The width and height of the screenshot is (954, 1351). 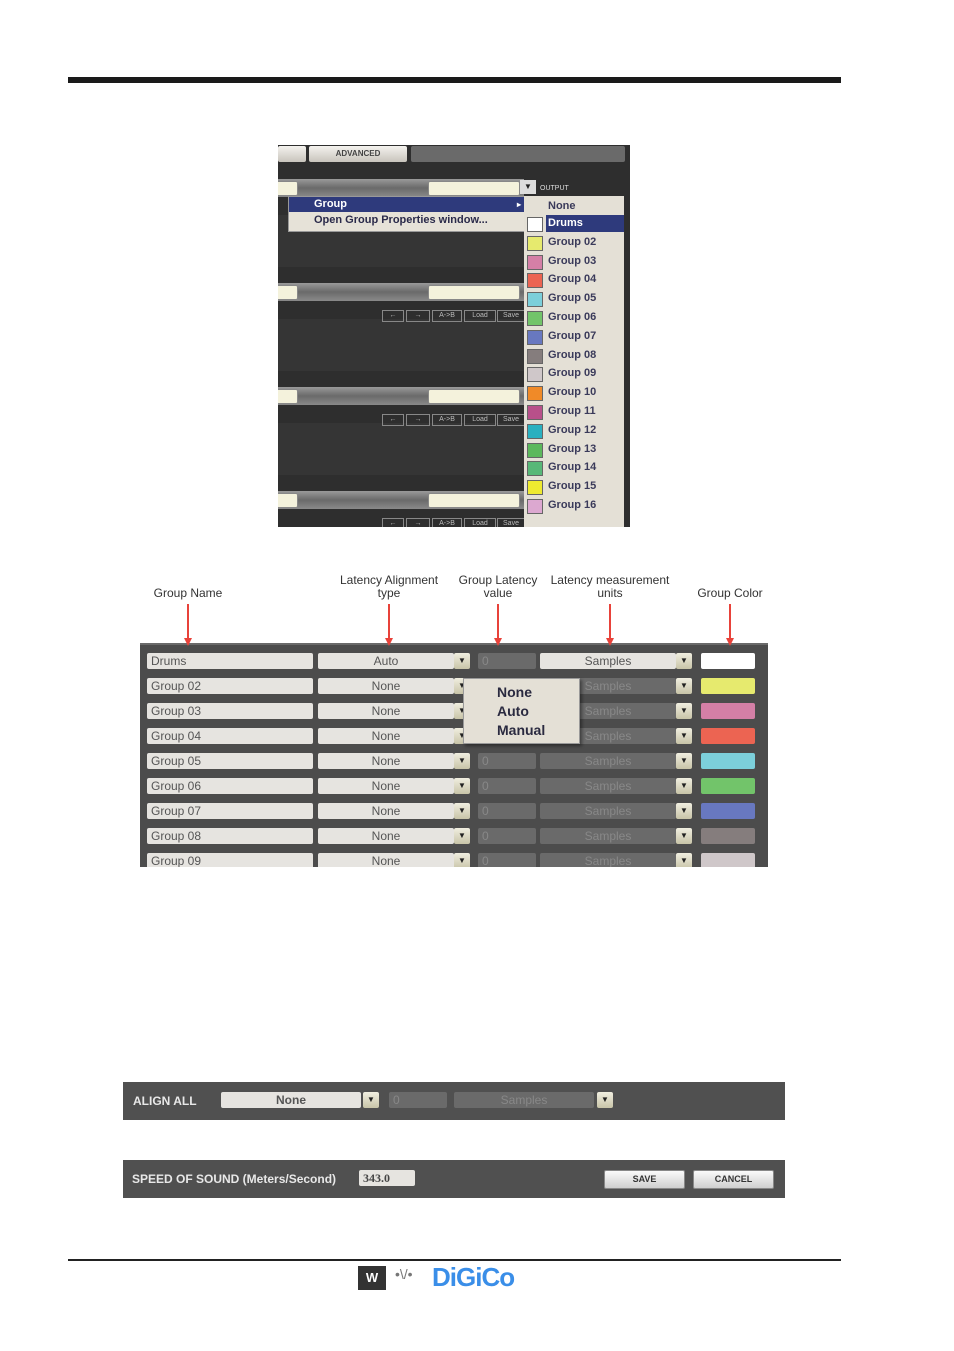 What do you see at coordinates (644, 1179) in the screenshot?
I see `save-button: SAVE` at bounding box center [644, 1179].